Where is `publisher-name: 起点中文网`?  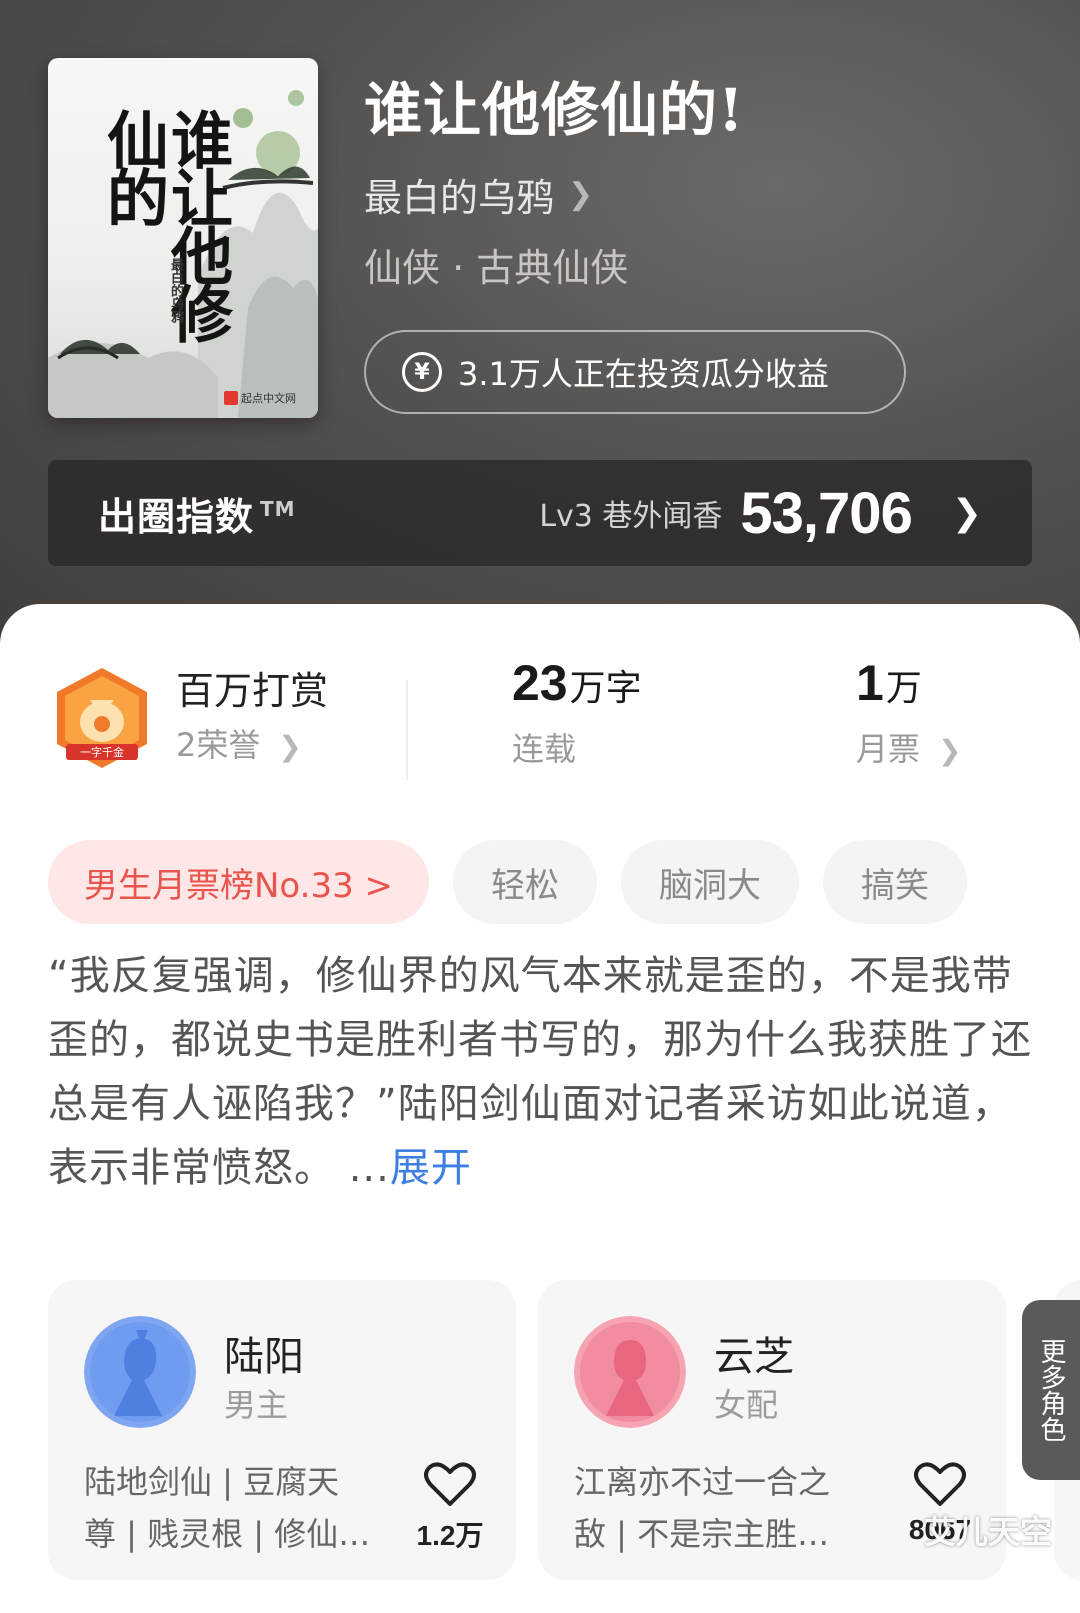
publisher-name: 起点中文网 is located at coordinates (268, 398).